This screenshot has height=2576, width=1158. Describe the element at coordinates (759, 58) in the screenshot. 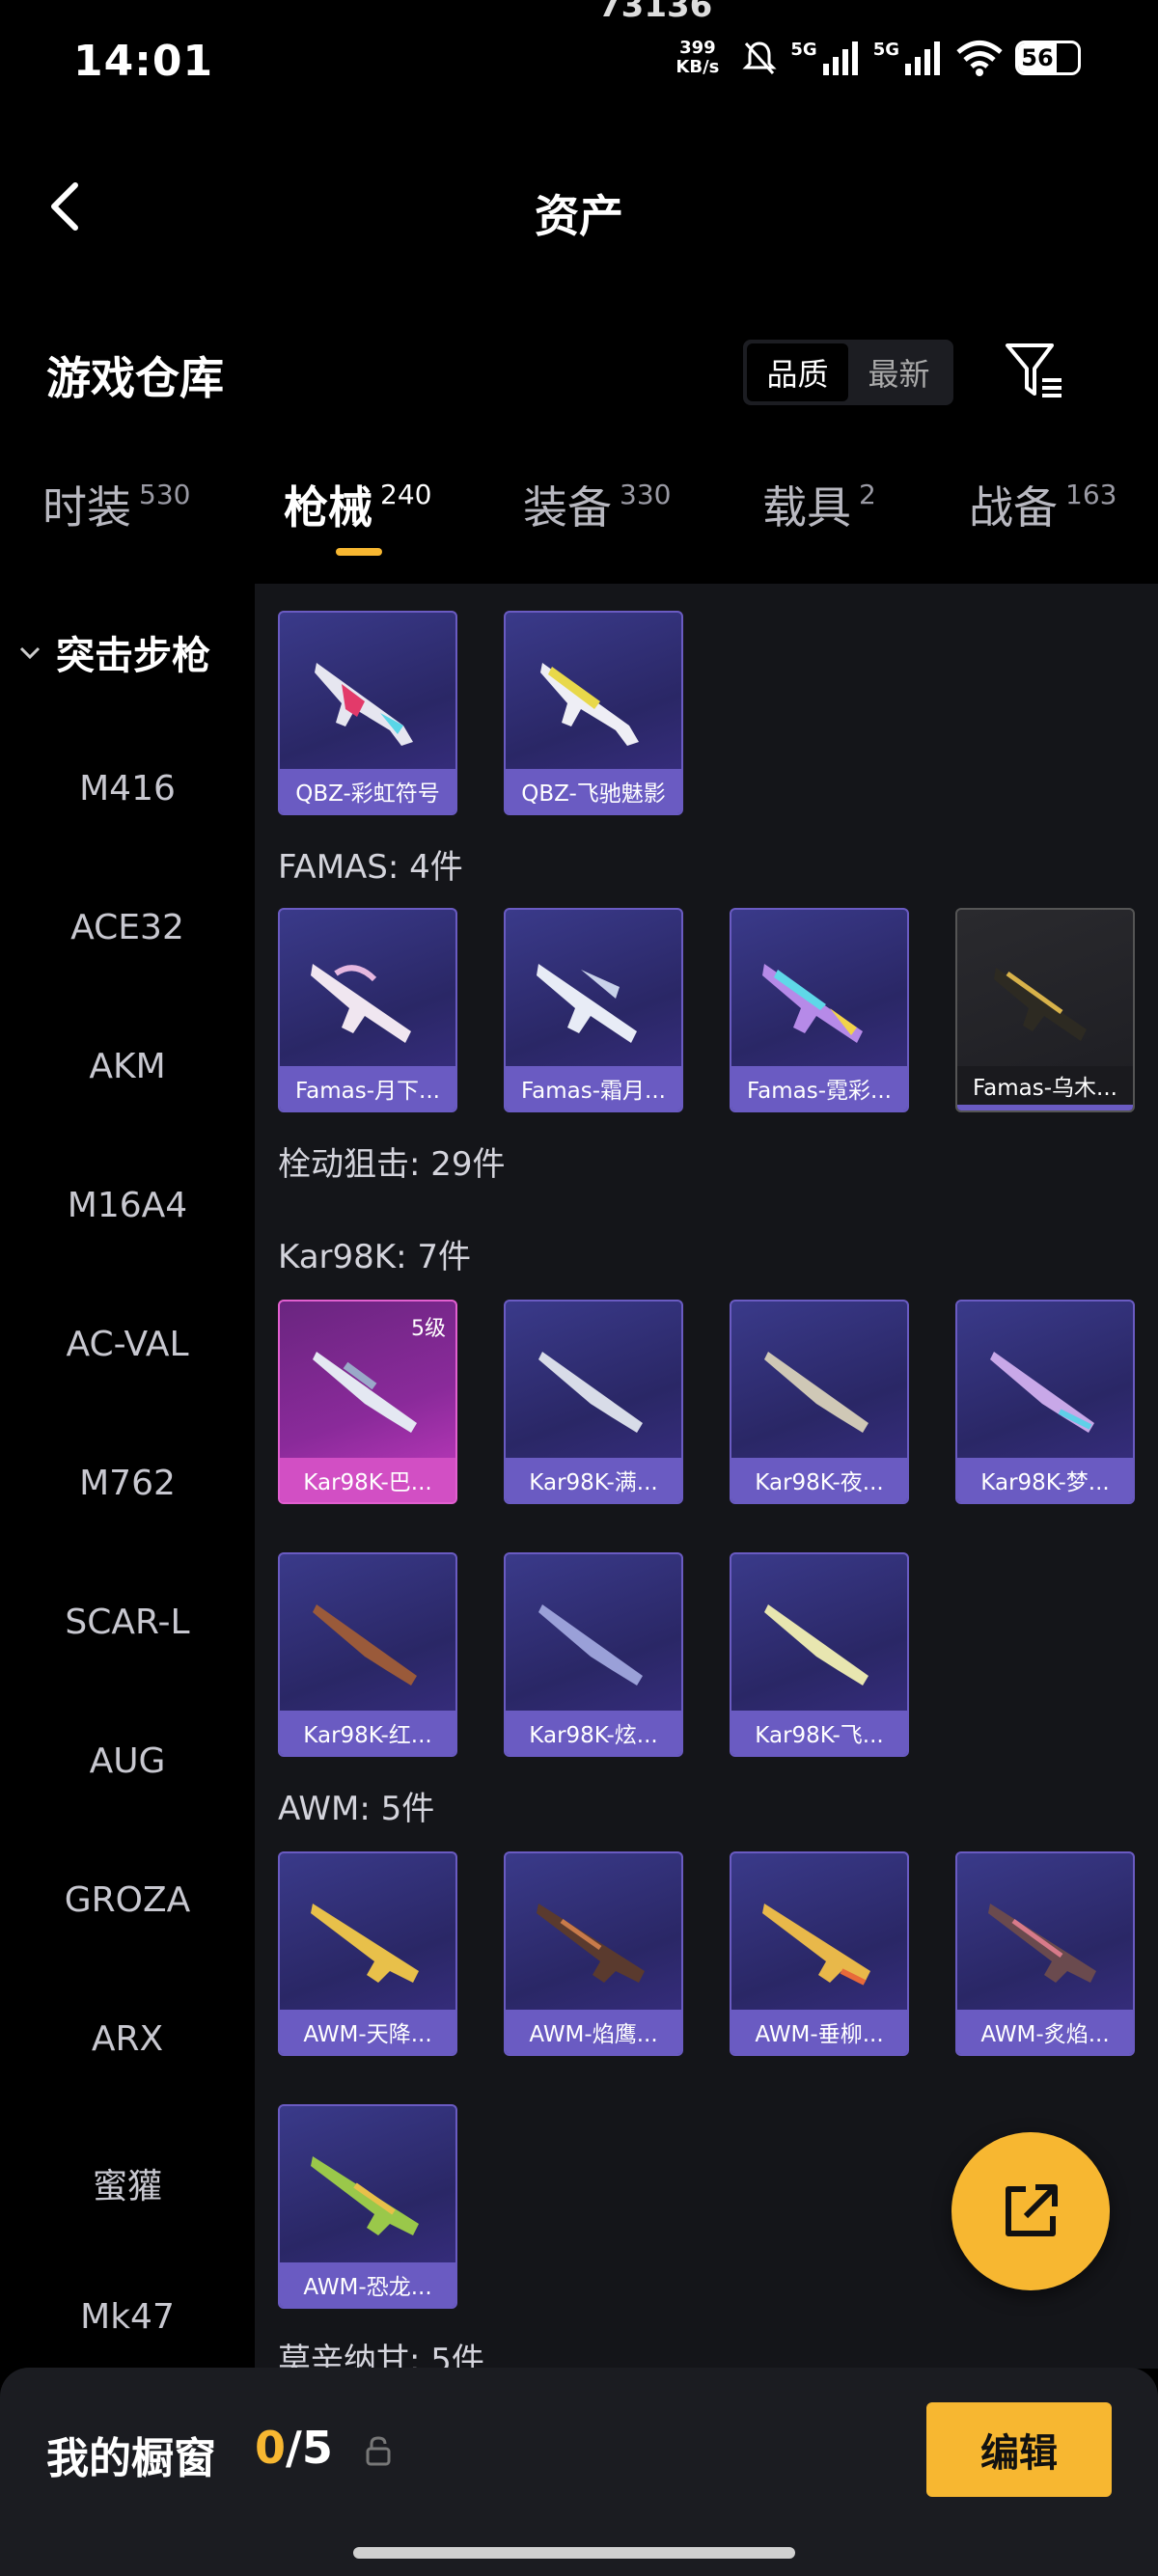

I see `mute-bell-icon` at that location.